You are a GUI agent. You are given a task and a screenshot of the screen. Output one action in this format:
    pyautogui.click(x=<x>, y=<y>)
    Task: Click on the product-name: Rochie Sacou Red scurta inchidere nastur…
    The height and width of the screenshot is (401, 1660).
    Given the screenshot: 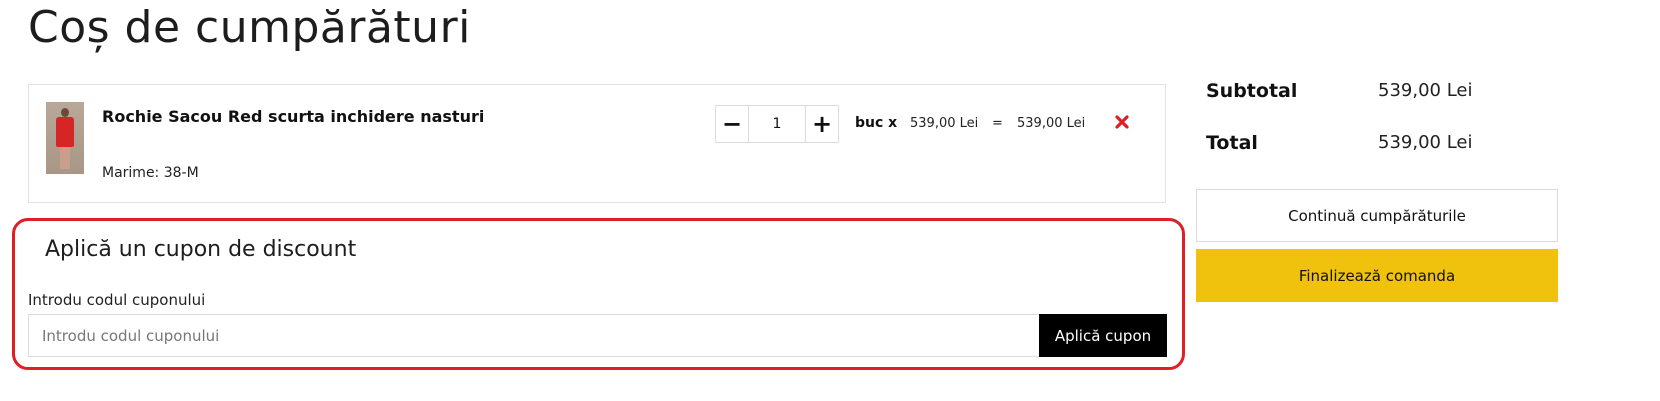 What is the action you would take?
    pyautogui.click(x=293, y=116)
    